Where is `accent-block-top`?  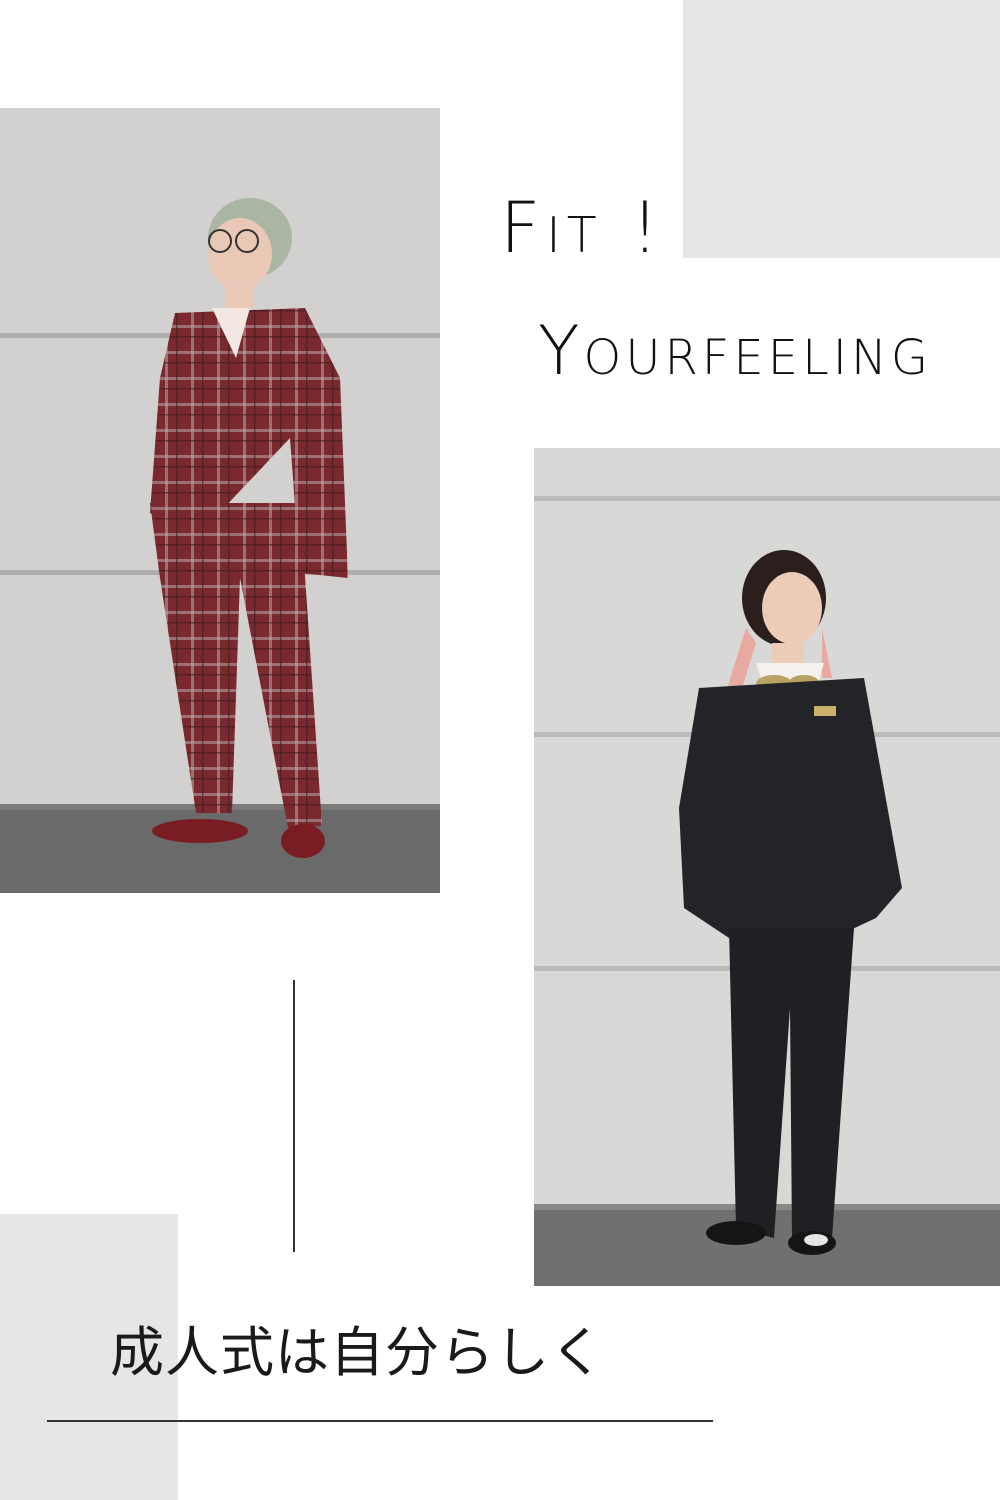
accent-block-top is located at coordinates (841, 129).